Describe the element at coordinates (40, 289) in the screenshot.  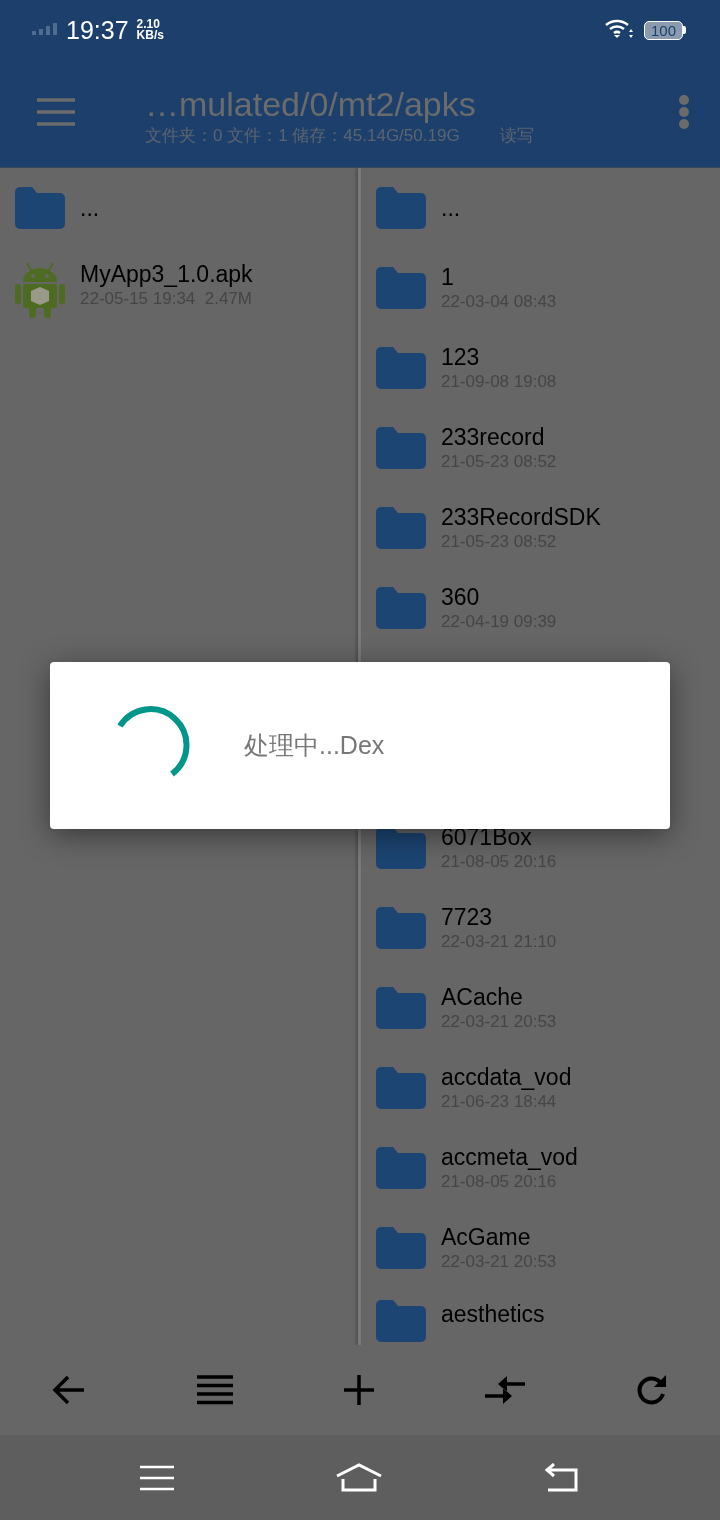
I see `android-robot-icon` at that location.